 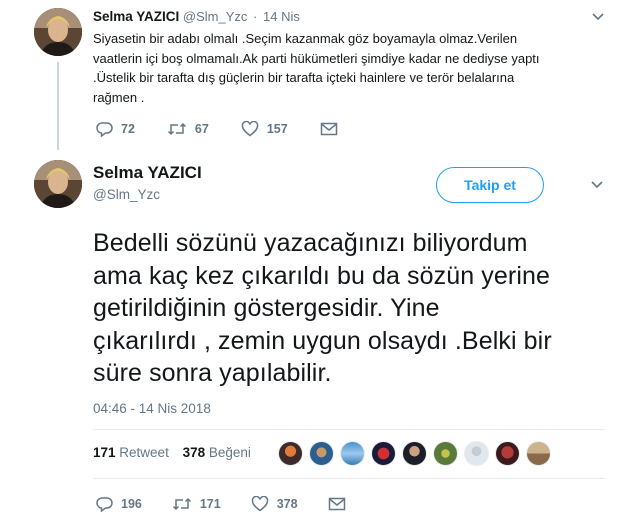 What do you see at coordinates (144, 452) in the screenshot?
I see `retweet-stat-label: Retweet` at bounding box center [144, 452].